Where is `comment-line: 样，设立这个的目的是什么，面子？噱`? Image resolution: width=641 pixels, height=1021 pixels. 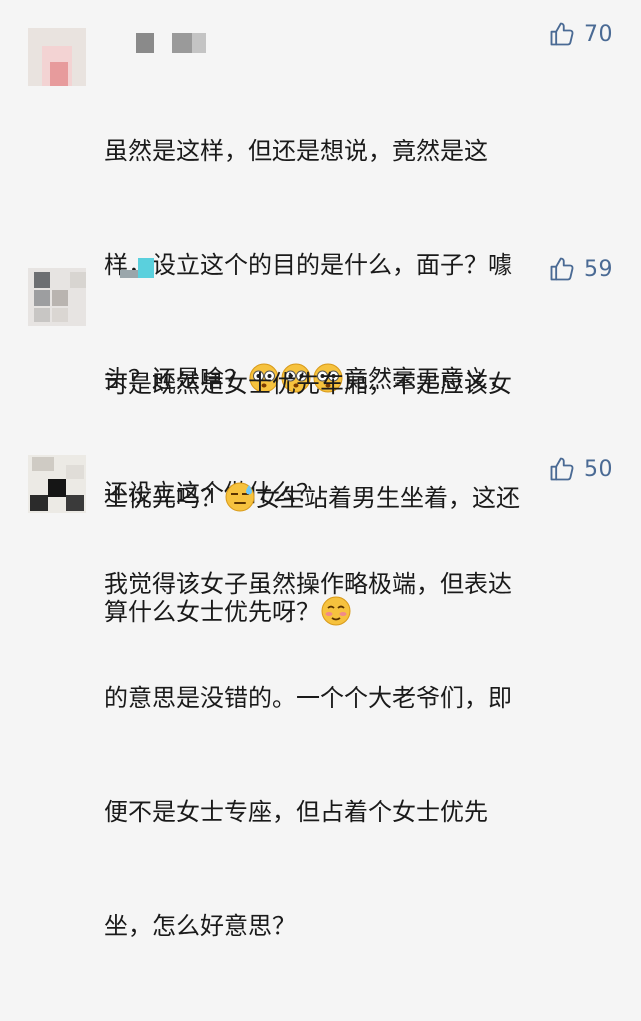 comment-line: 样，设立这个的目的是什么，面子？噱 is located at coordinates (308, 265).